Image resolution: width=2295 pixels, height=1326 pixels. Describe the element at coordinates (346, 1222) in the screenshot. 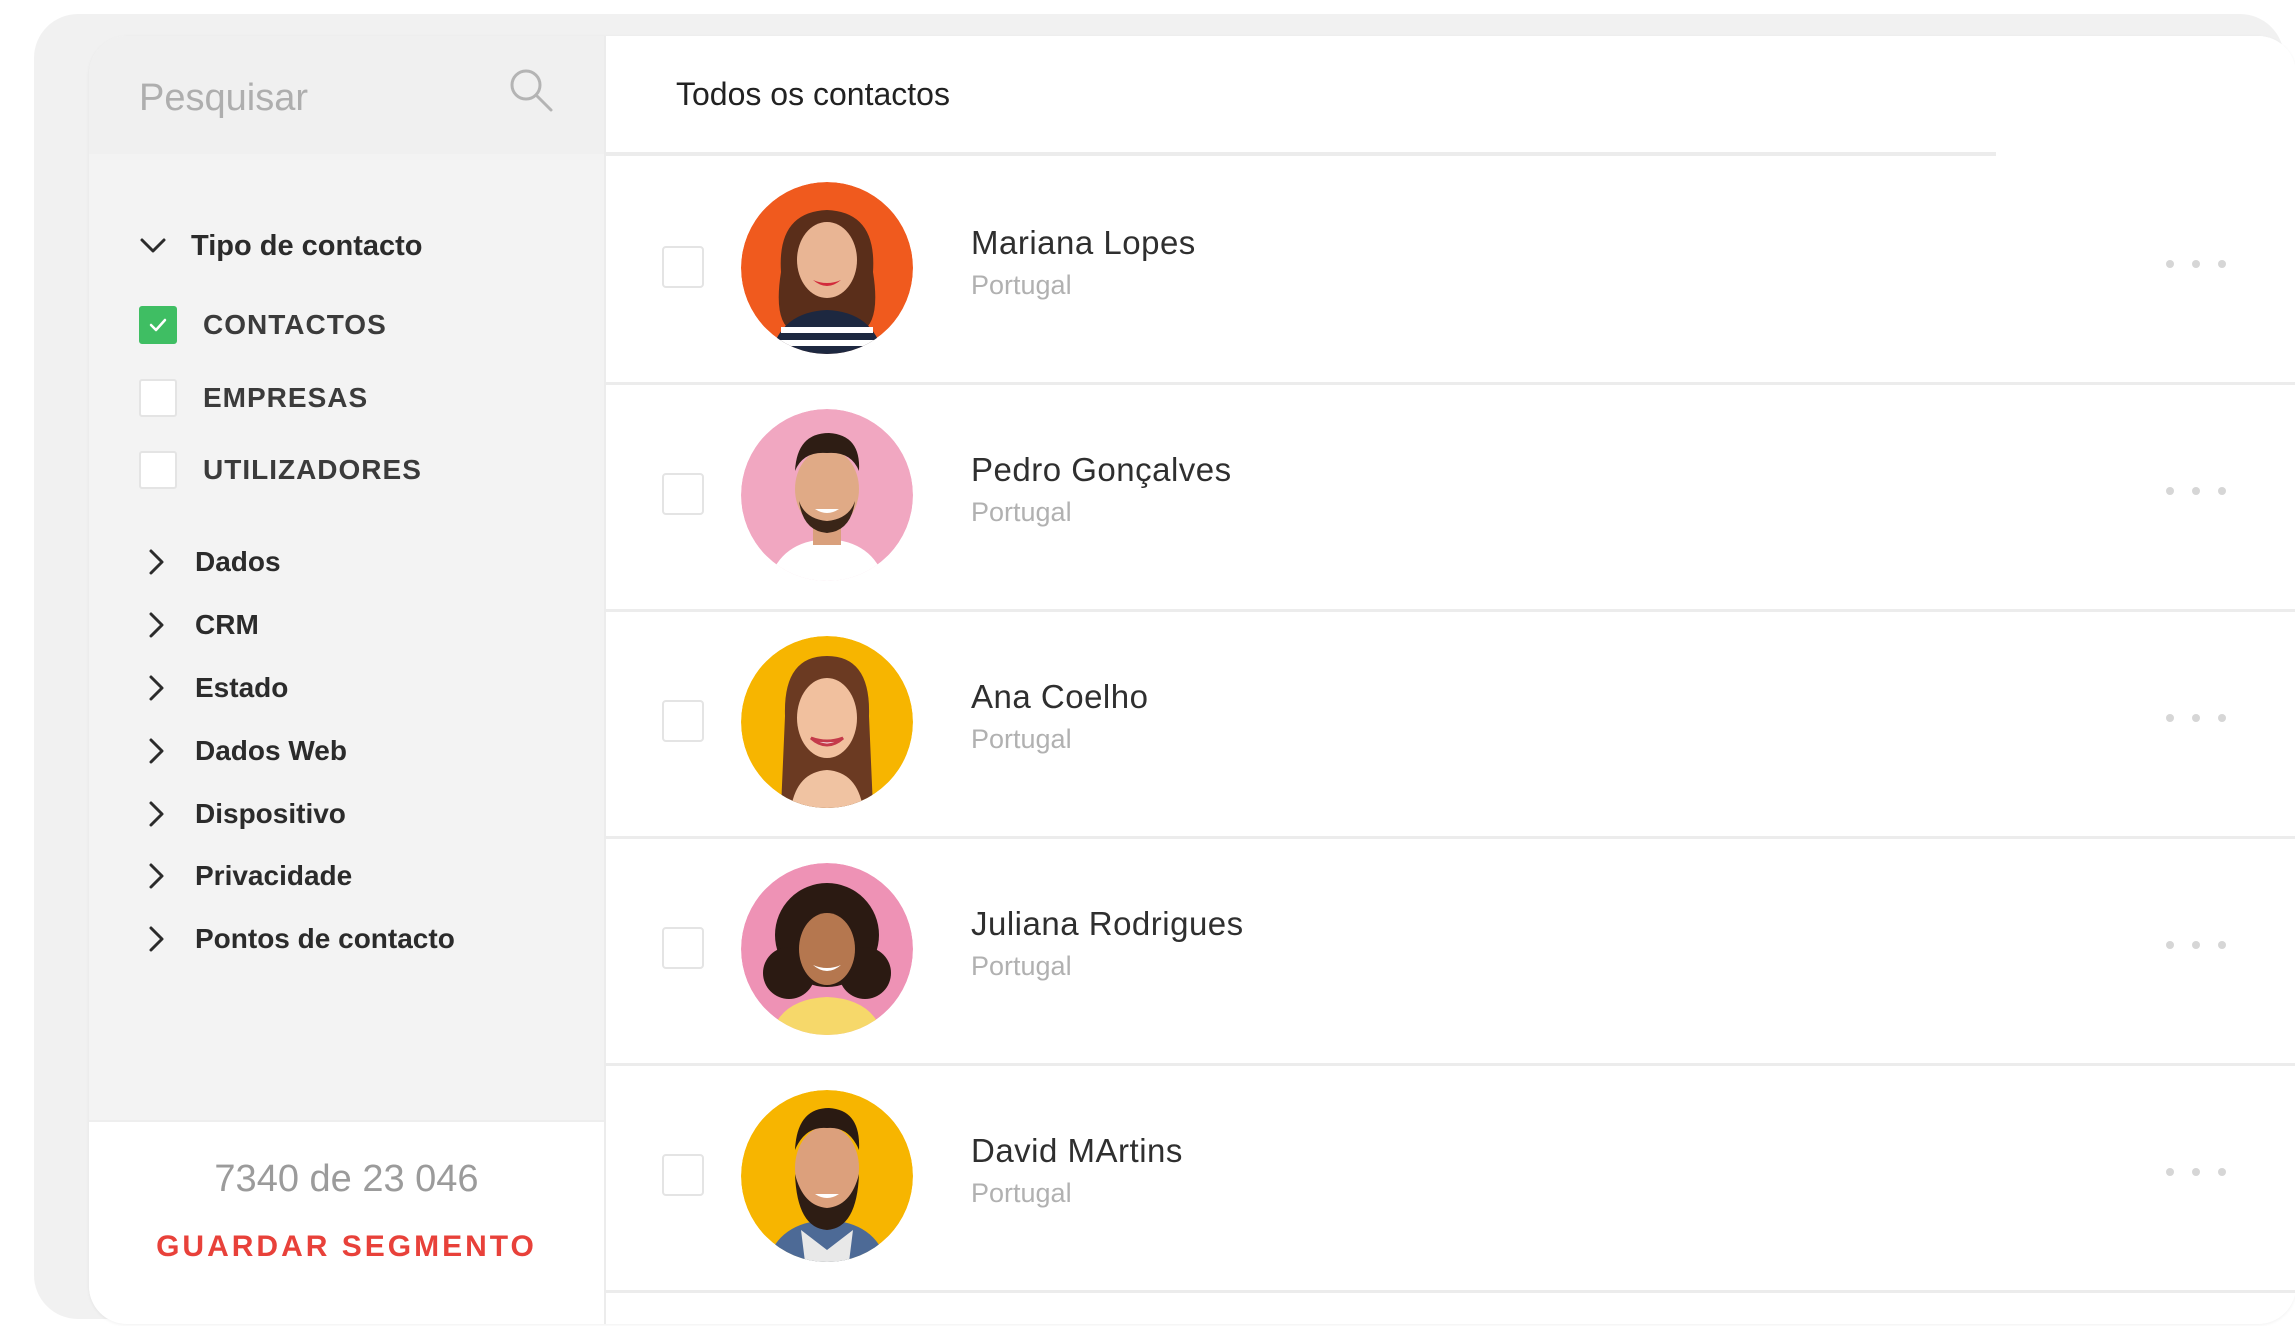

I see `sidebar-footer: 7340 de 23 046 GUARDAR SEGMENTO` at that location.